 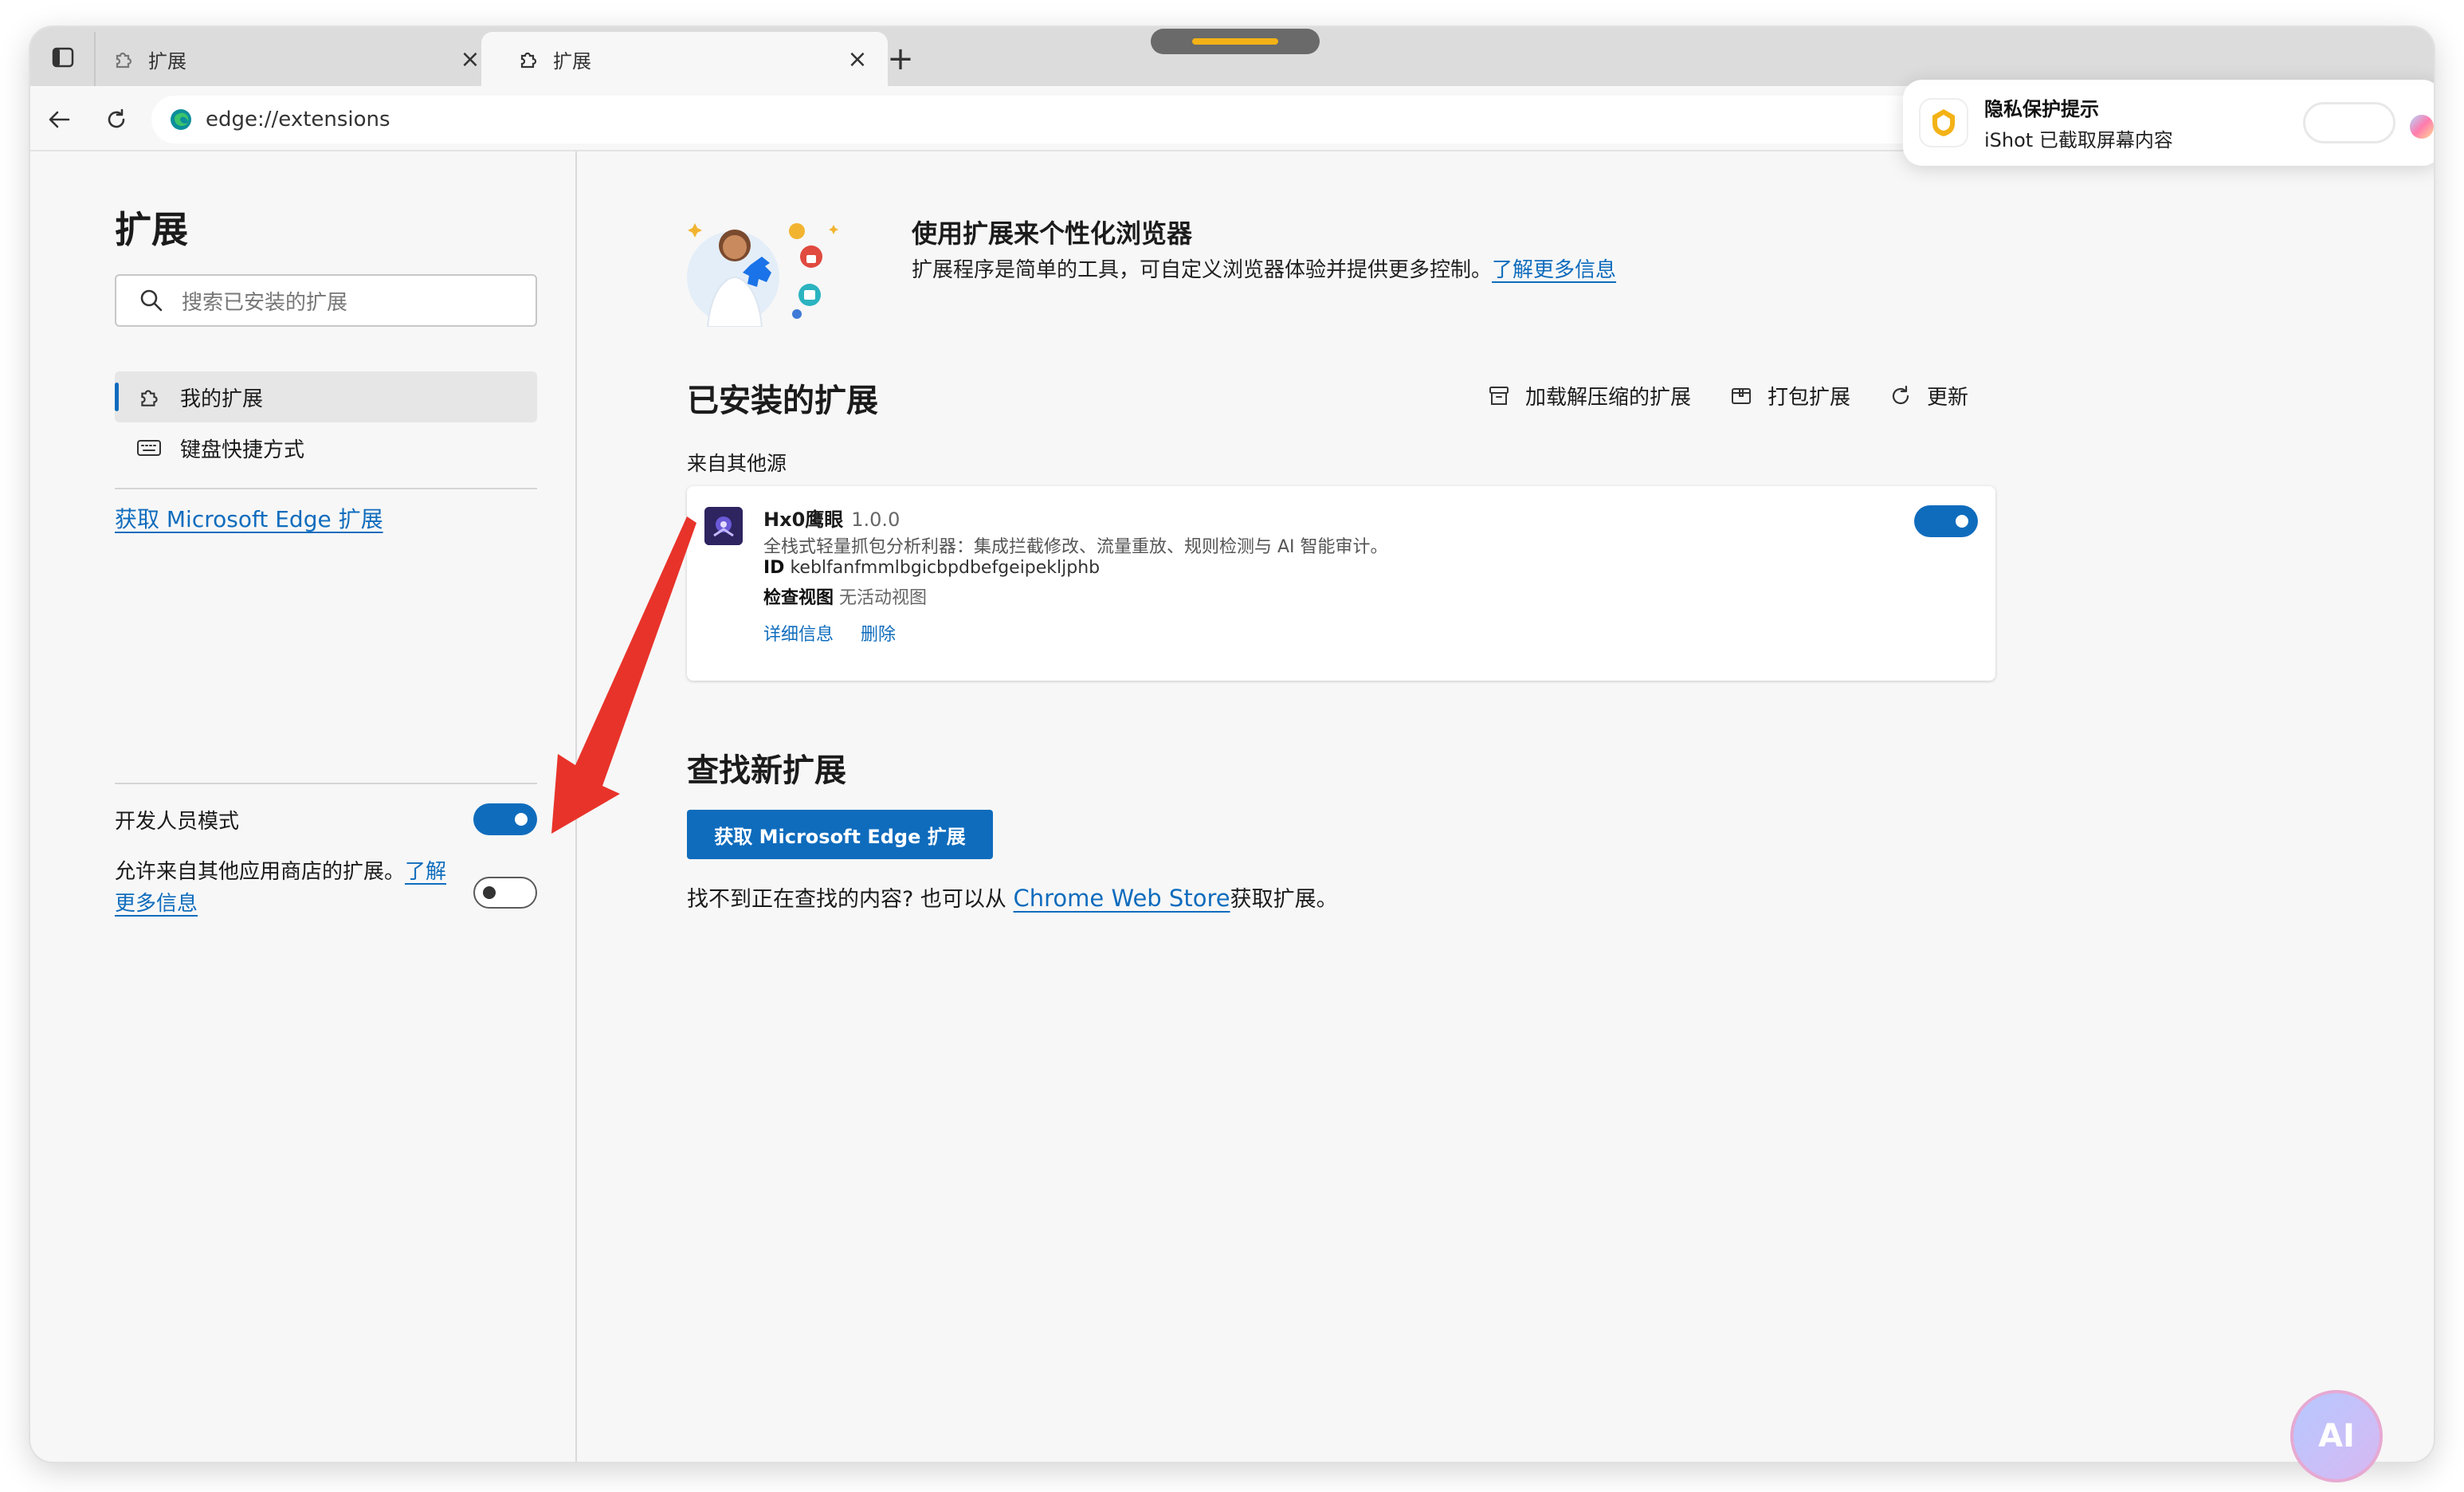 I want to click on privacy-notification: 隐私保护提示 iShot 已截取屏幕内容, so click(x=2168, y=123).